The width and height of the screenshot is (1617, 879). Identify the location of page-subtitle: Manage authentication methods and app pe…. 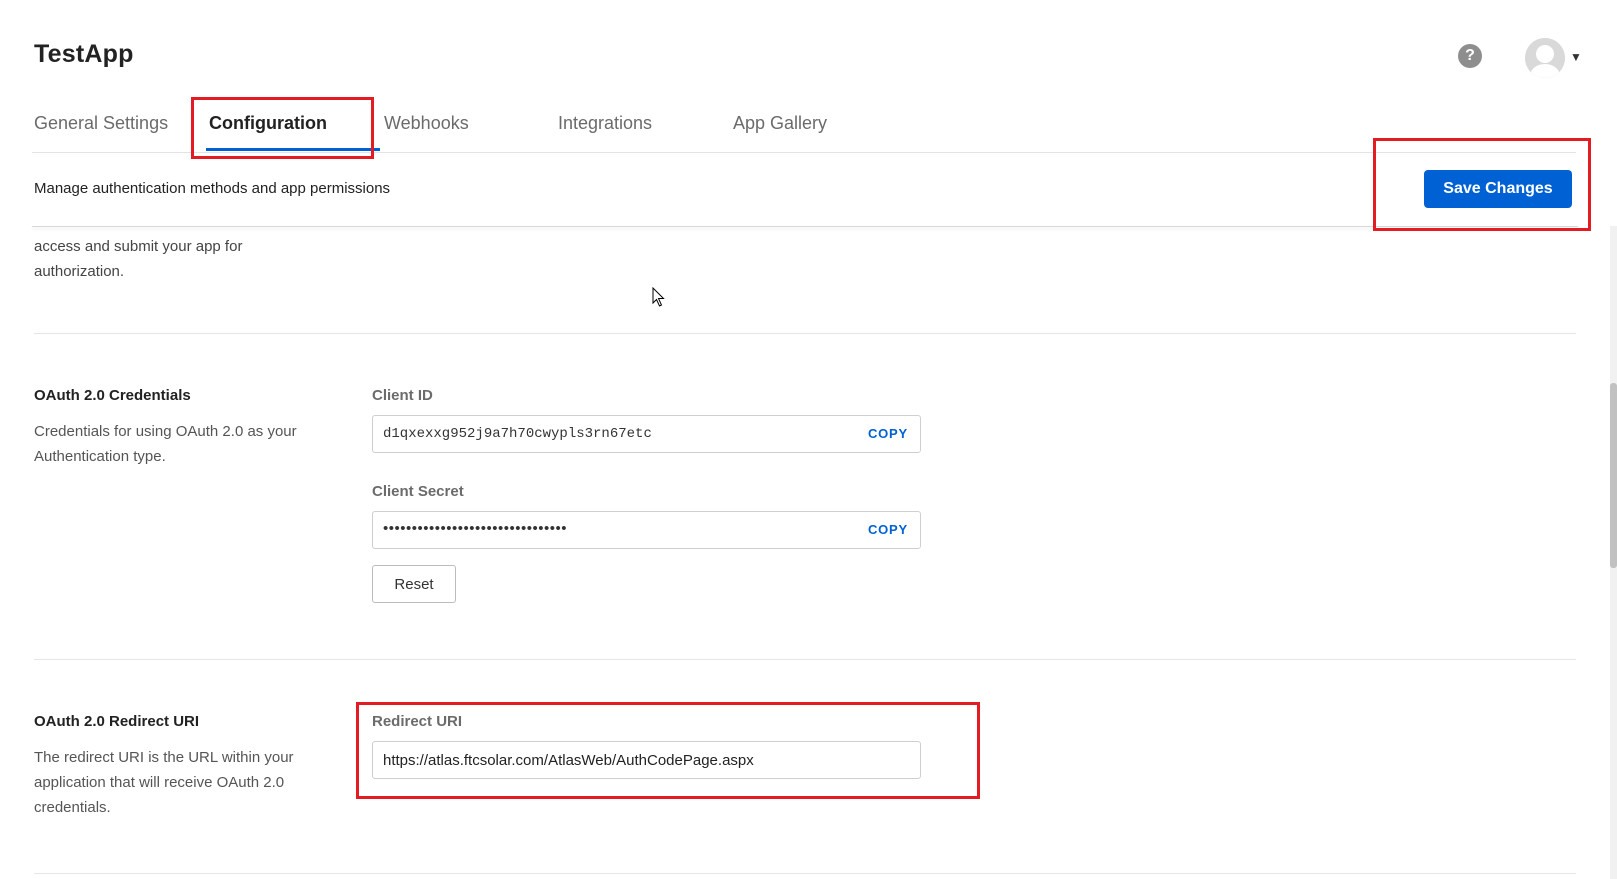
(212, 188).